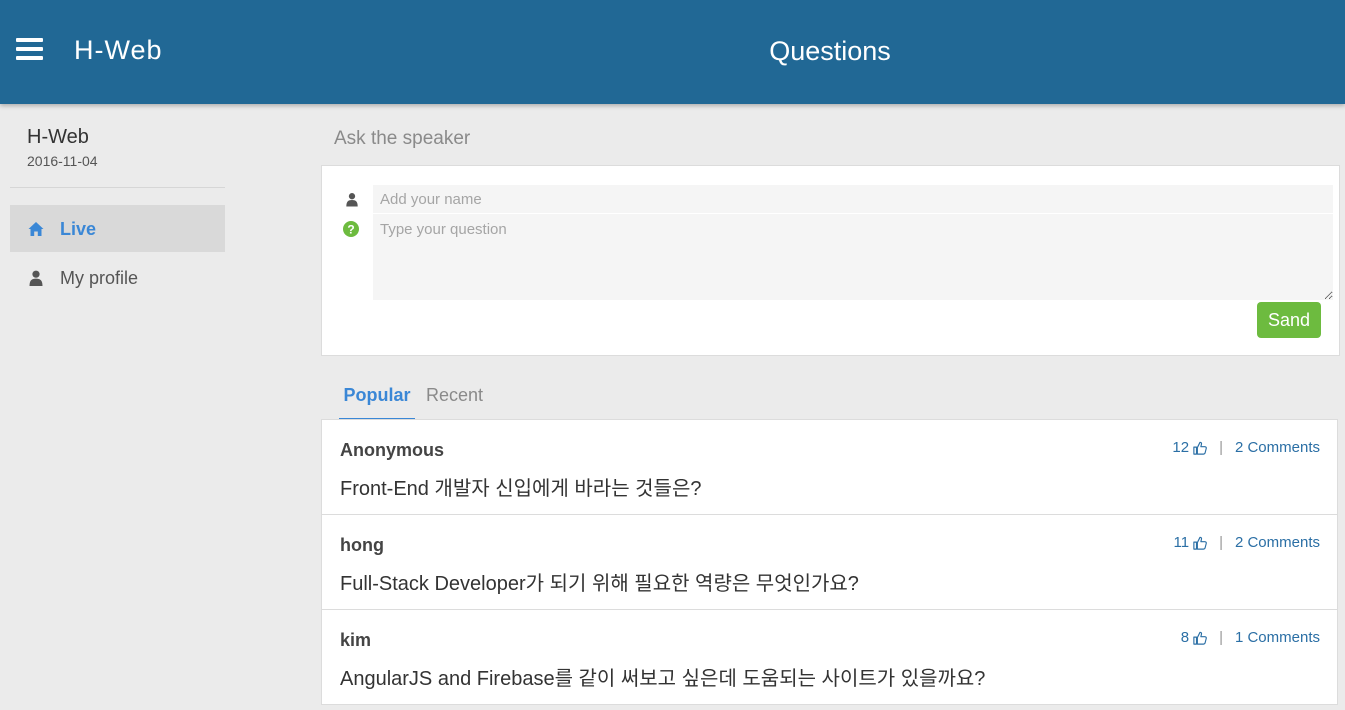 Image resolution: width=1345 pixels, height=710 pixels. Describe the element at coordinates (99, 278) in the screenshot. I see `sidebar-item-label: My profile` at that location.